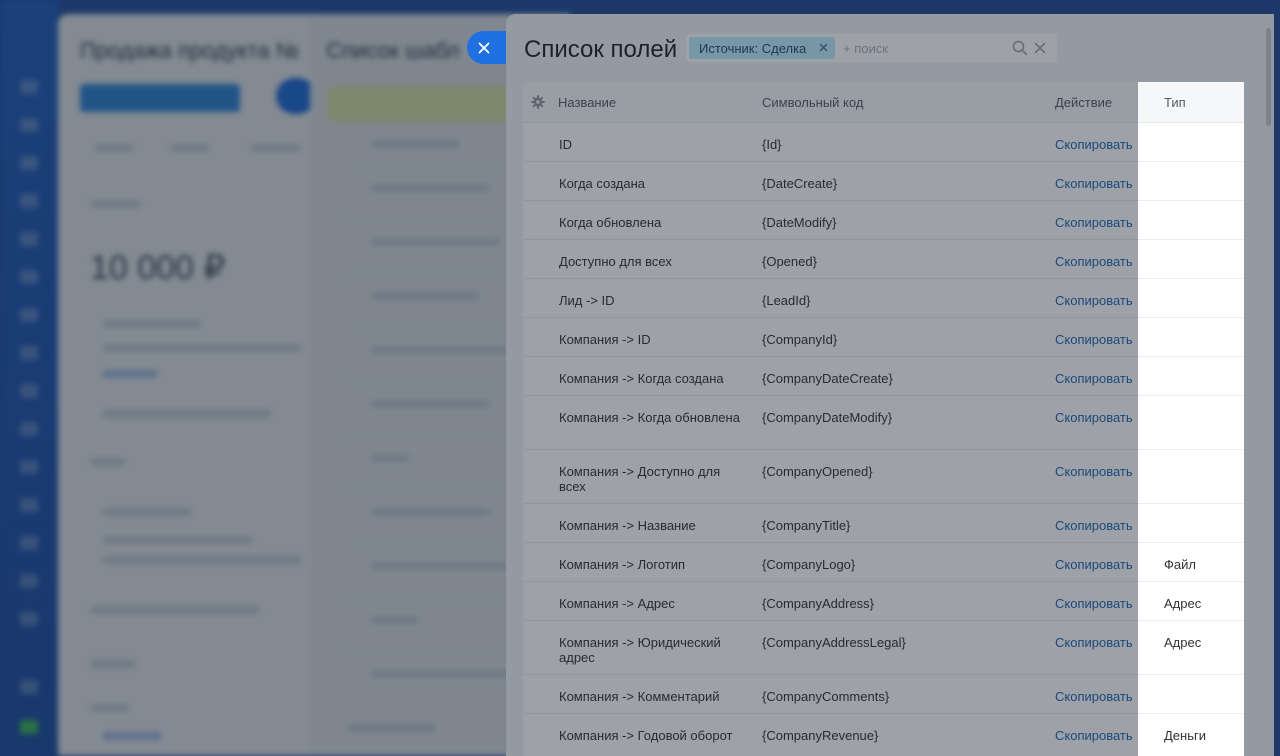 Image resolution: width=1280 pixels, height=756 pixels. What do you see at coordinates (602, 183) in the screenshot?
I see `cell-name: Когда создана` at bounding box center [602, 183].